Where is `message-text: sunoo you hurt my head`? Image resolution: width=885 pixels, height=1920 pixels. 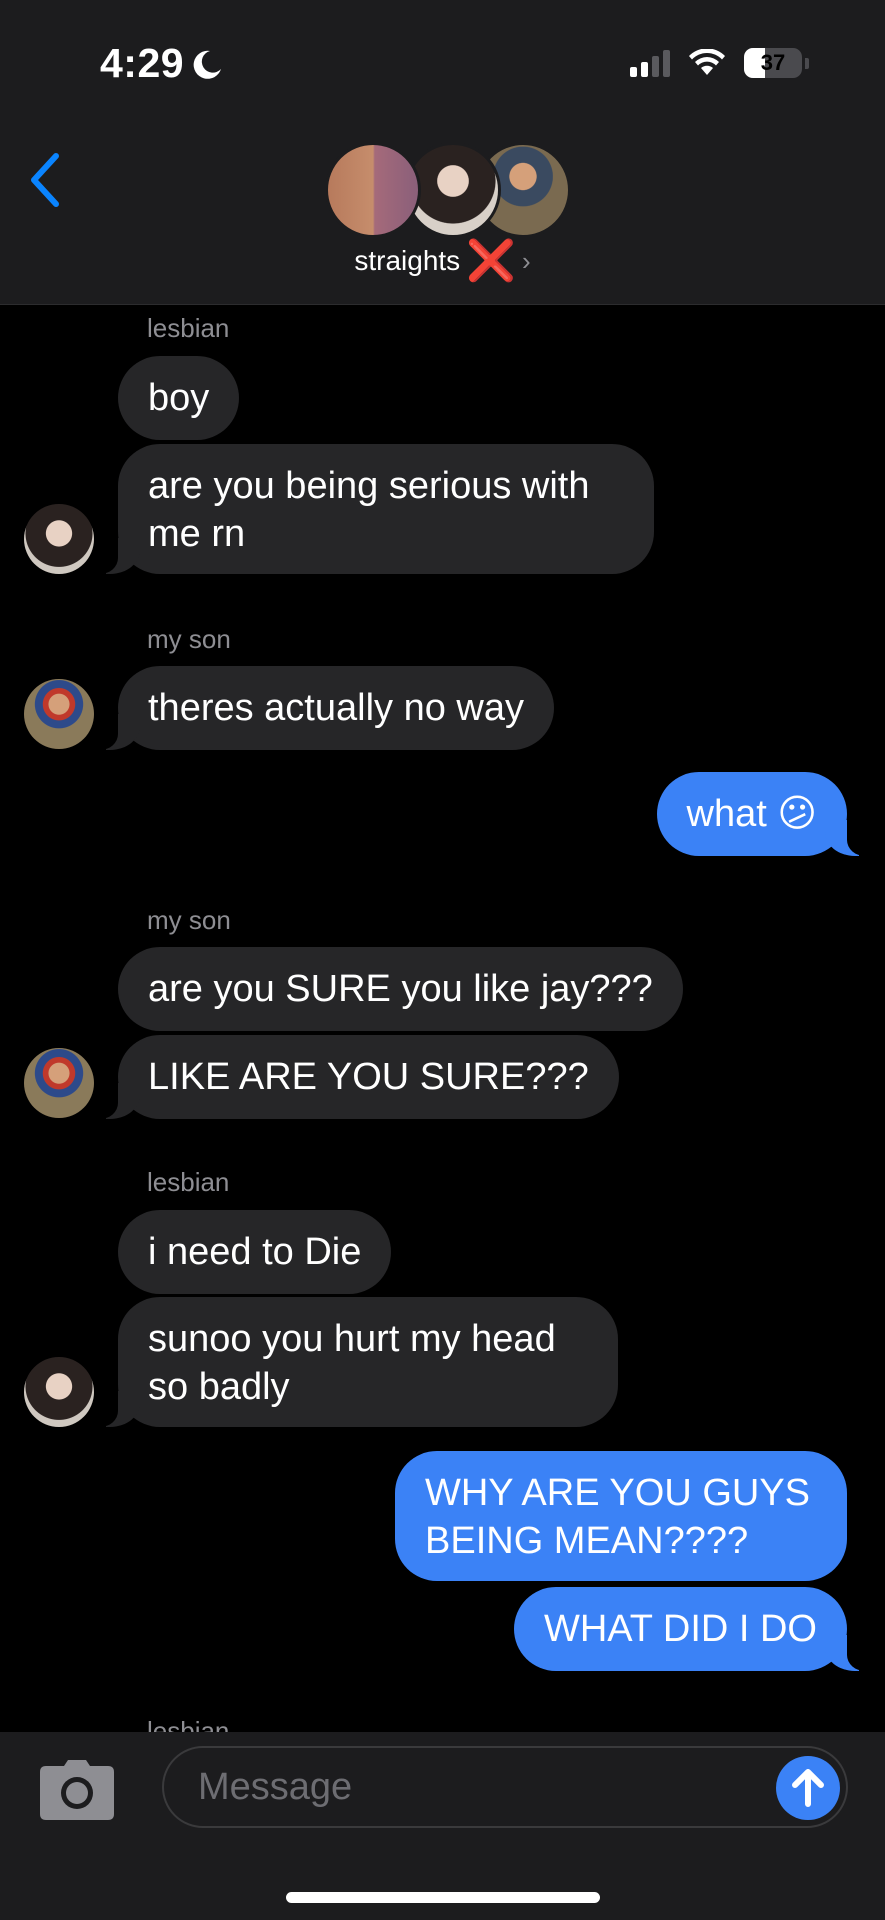
message-text: sunoo you hurt my head is located at coordinates (352, 1339).